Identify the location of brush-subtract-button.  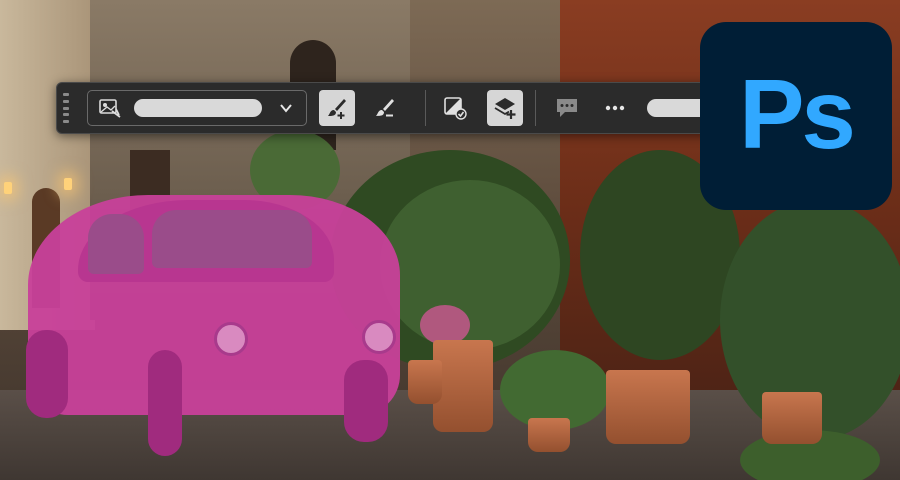
(385, 108).